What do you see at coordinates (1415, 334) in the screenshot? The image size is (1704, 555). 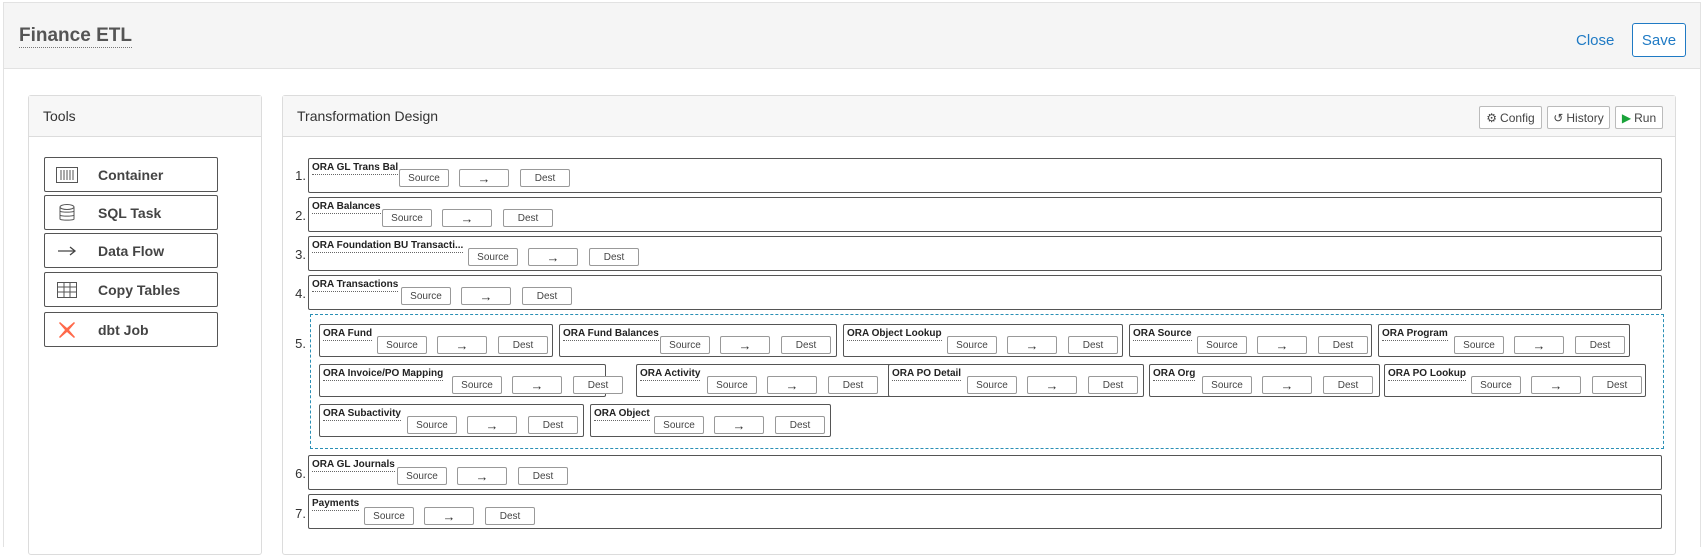 I see `task-name: ORA Program` at bounding box center [1415, 334].